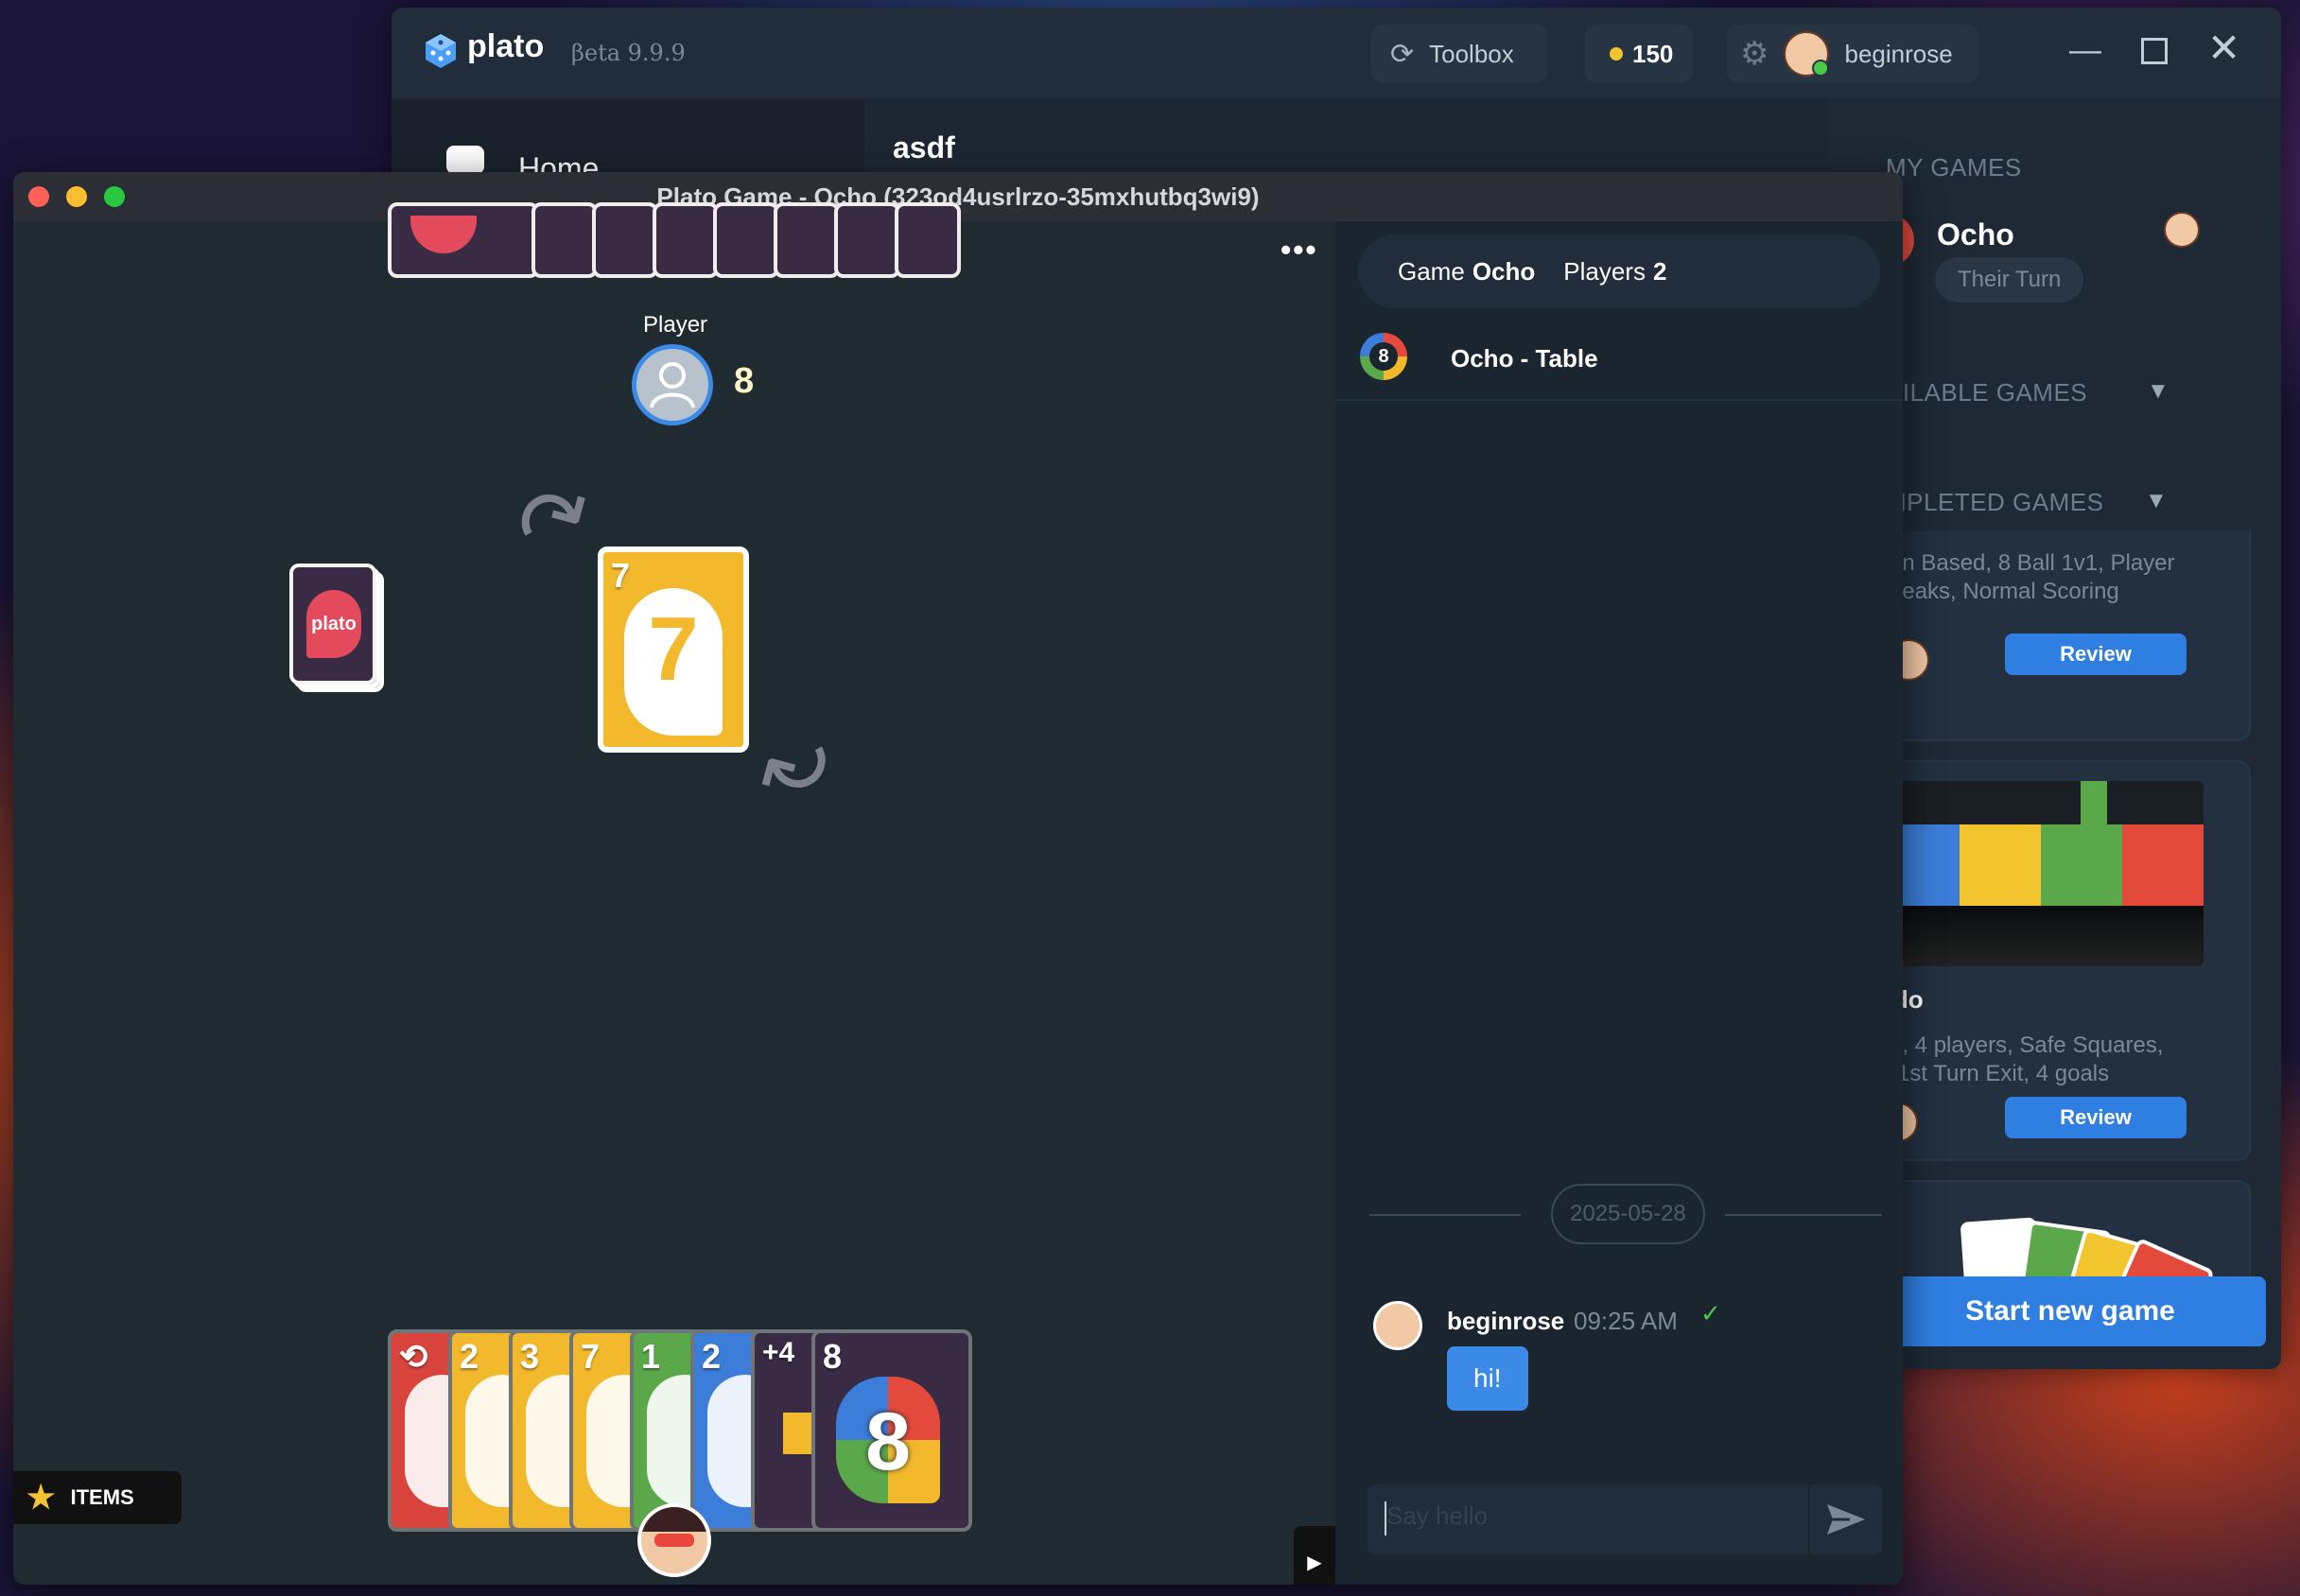 Image resolution: width=2300 pixels, height=1596 pixels. Describe the element at coordinates (38, 197) in the screenshot. I see `close-window-icon` at that location.